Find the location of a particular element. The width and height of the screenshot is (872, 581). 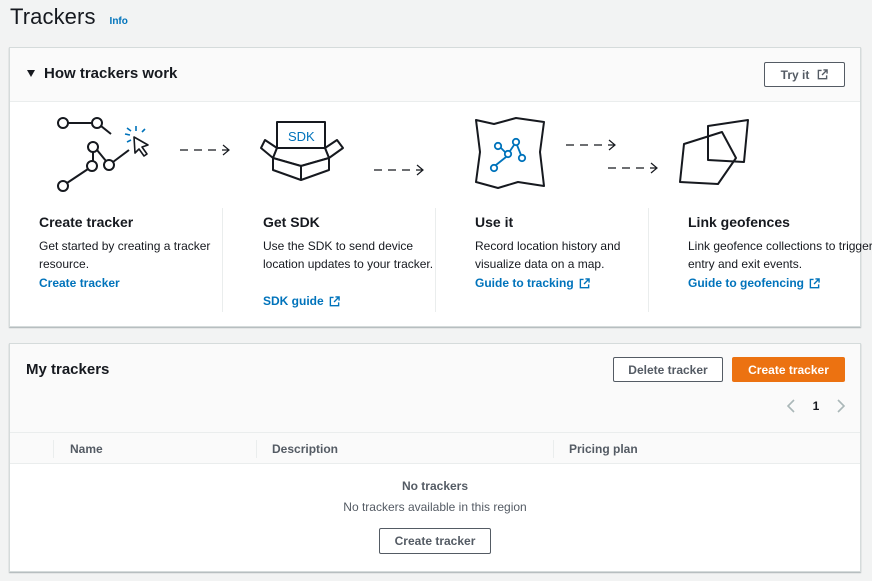

try-it-label: Try it is located at coordinates (795, 74).